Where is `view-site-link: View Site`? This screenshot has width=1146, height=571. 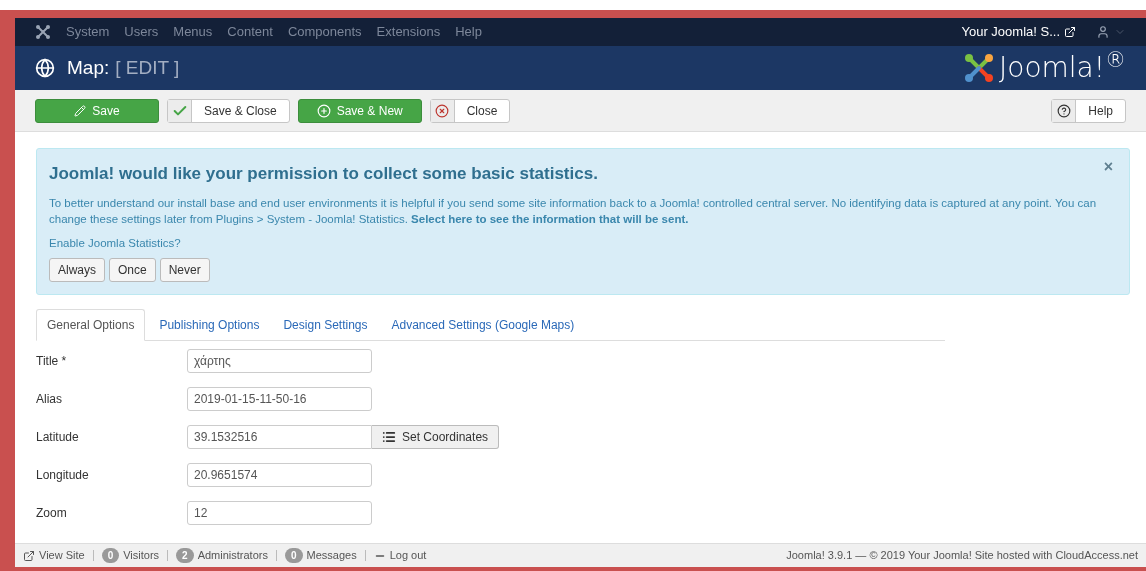 view-site-link: View Site is located at coordinates (62, 555).